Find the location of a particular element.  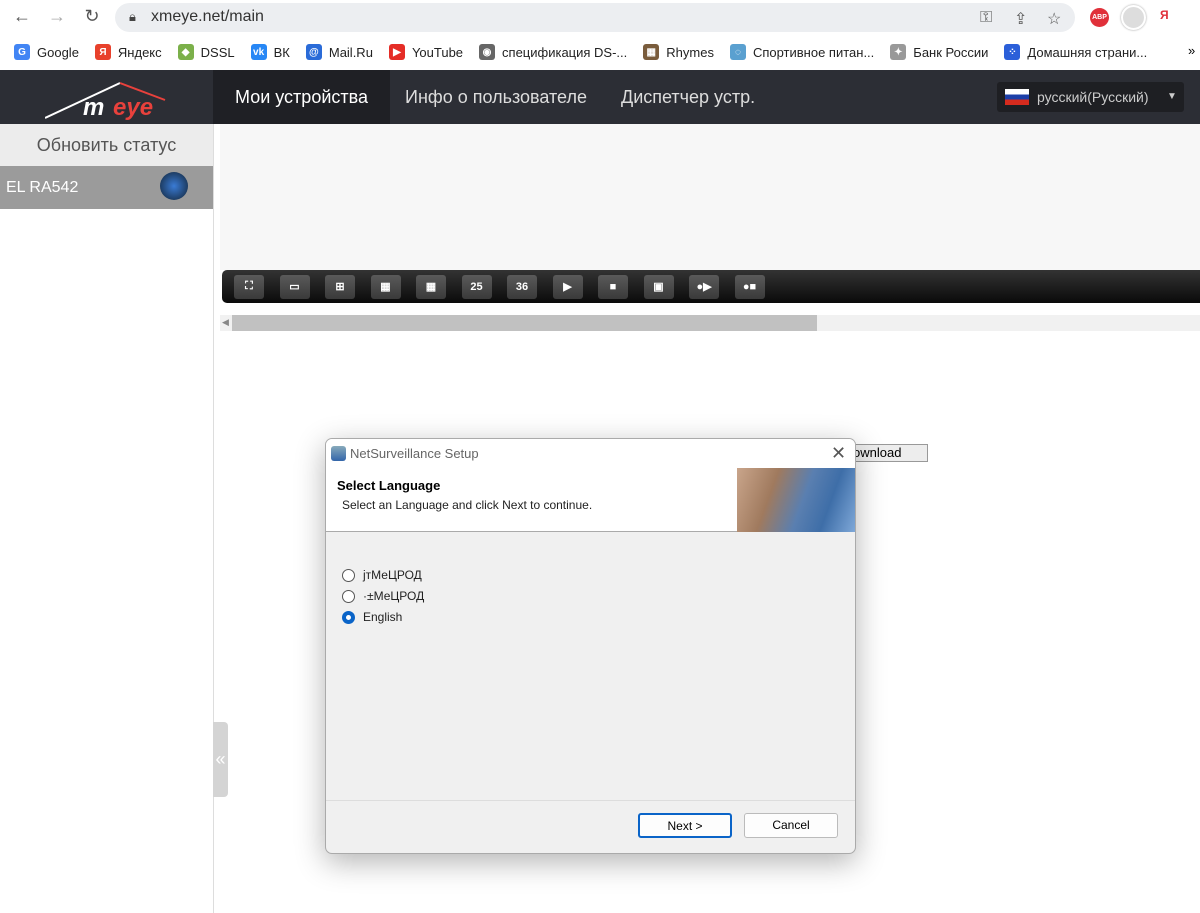

language-option: јтМеЦРОД is located at coordinates (382, 575).